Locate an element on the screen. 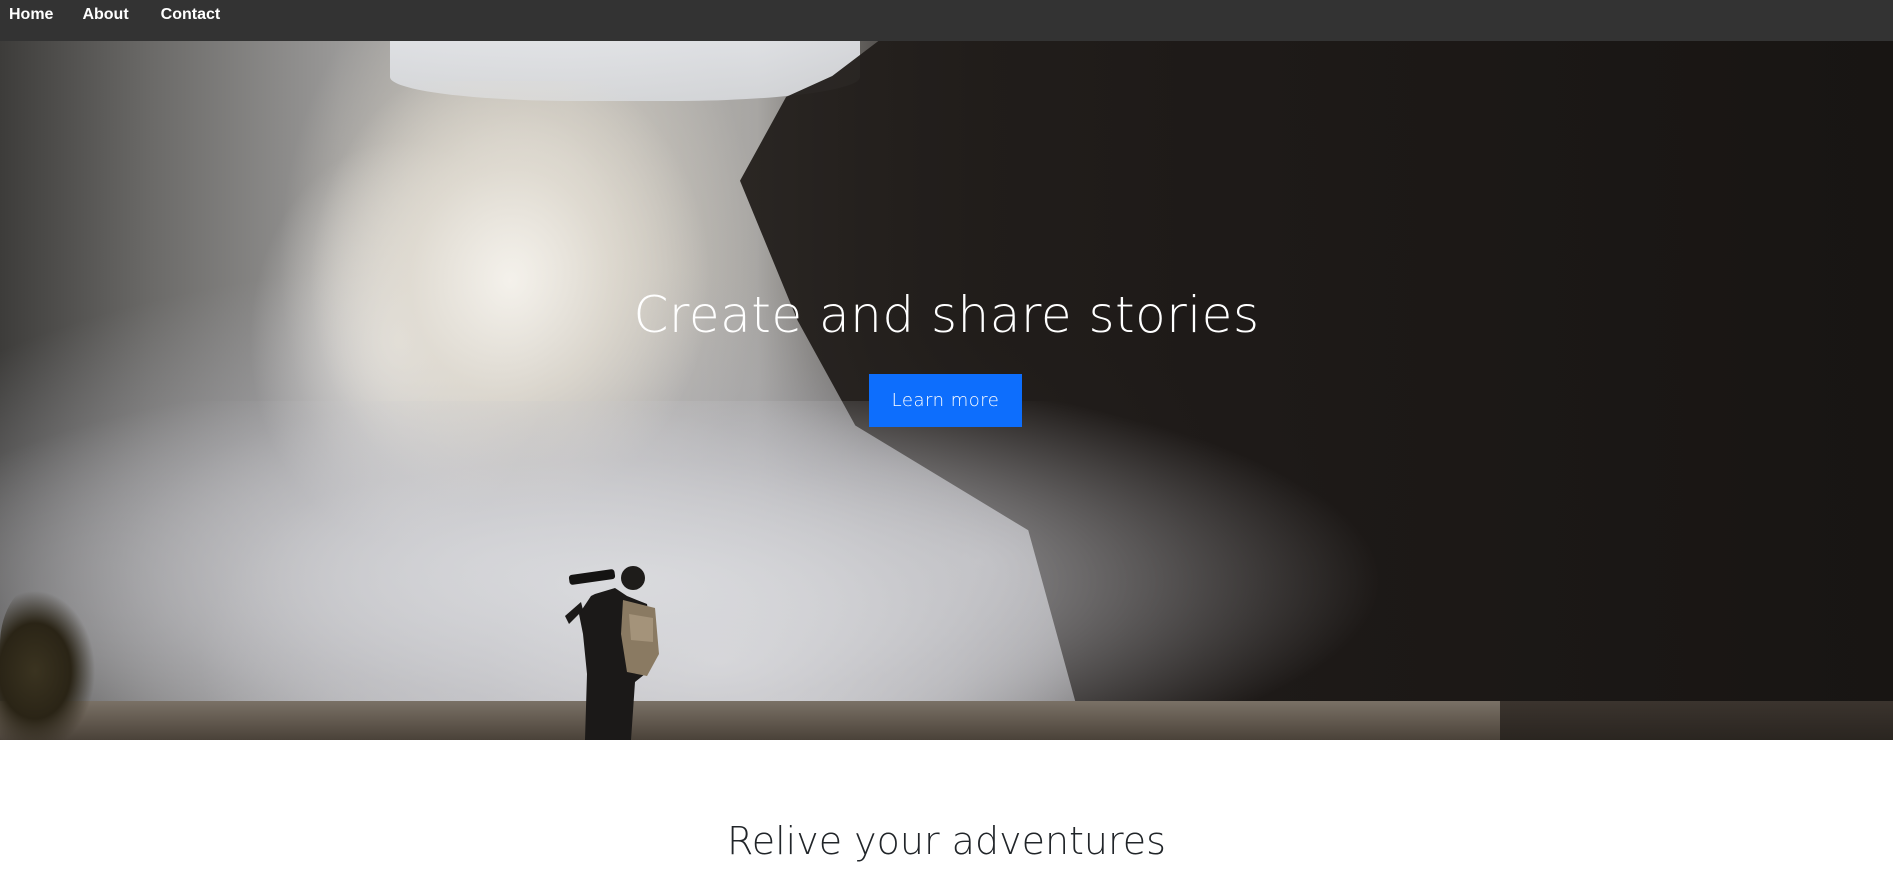  nav-link-about: About is located at coordinates (105, 11).